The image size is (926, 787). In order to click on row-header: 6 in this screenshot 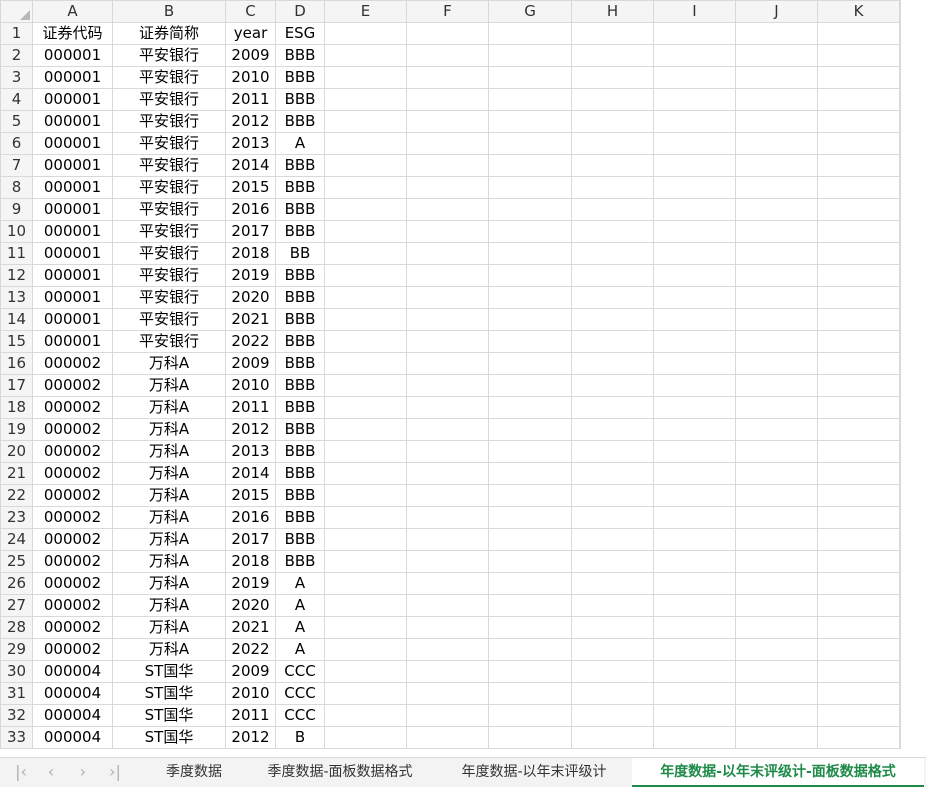, I will do `click(16, 143)`.